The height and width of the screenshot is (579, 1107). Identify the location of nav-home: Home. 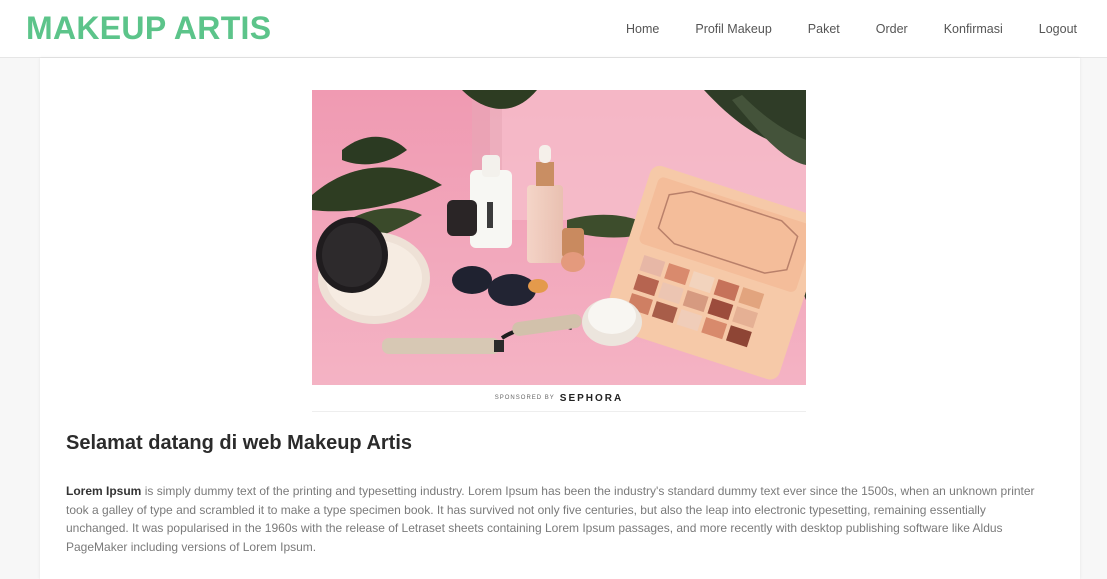
(642, 29).